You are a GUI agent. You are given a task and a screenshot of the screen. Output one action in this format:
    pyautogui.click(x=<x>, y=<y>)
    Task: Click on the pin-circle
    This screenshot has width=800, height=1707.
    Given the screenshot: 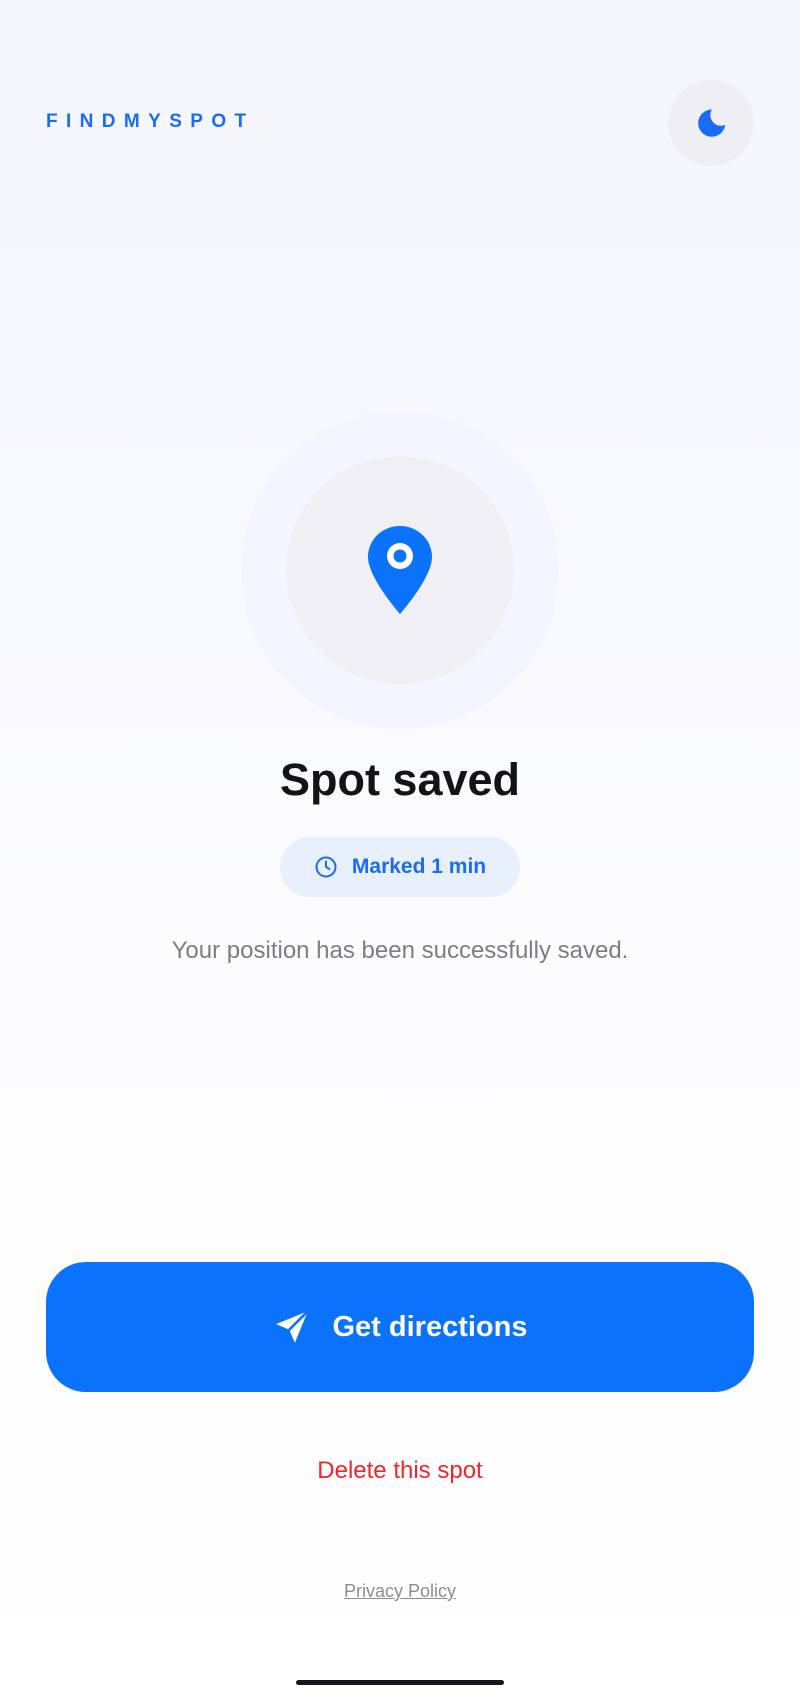 What is the action you would take?
    pyautogui.click(x=400, y=570)
    